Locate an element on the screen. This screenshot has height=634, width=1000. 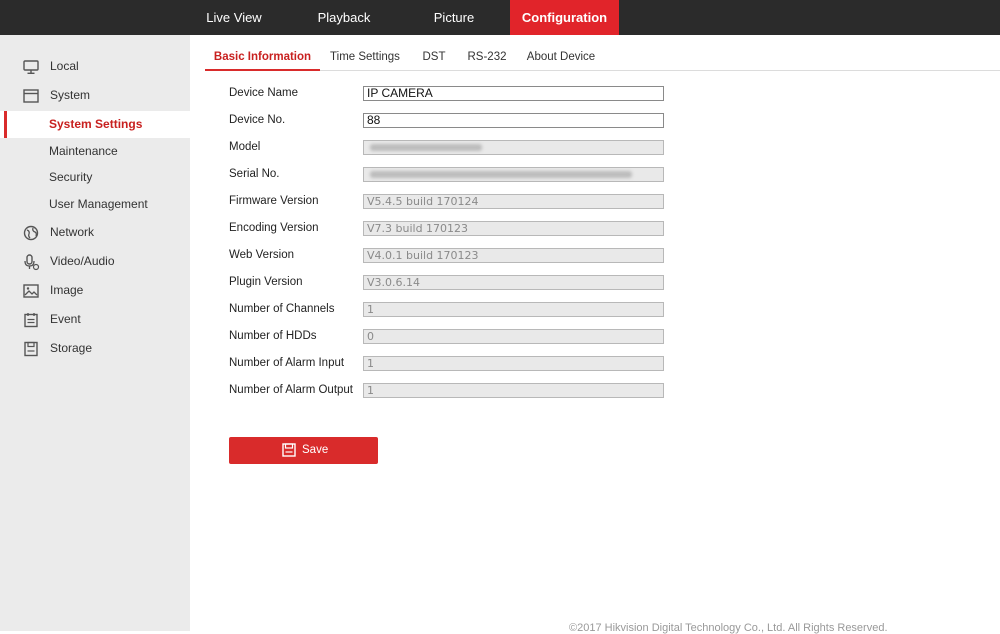
save-button: Save is located at coordinates (303, 450).